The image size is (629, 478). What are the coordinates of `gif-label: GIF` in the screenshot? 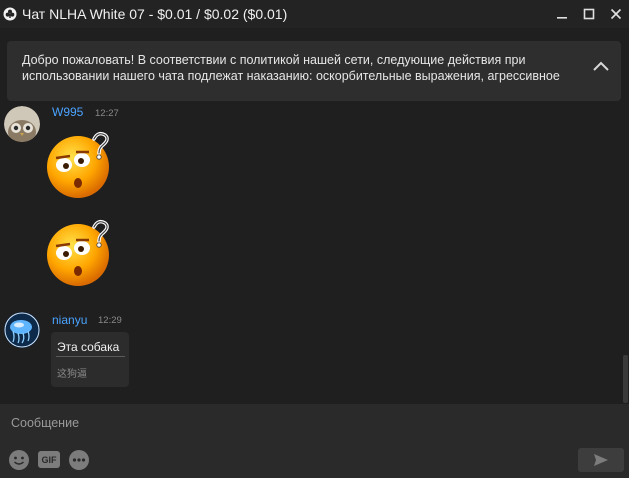 It's located at (49, 459).